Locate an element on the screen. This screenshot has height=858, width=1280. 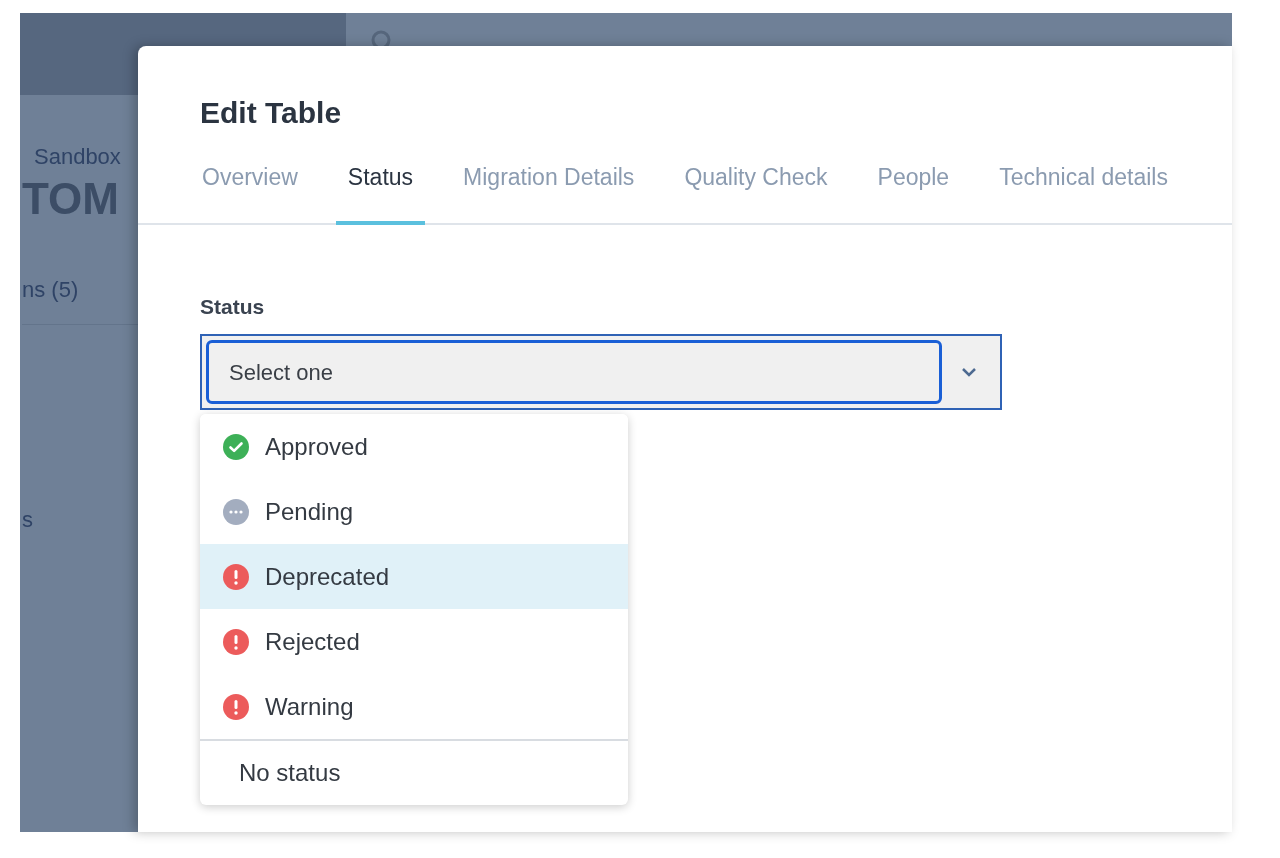
dialog-tab: Status is located at coordinates (380, 190).